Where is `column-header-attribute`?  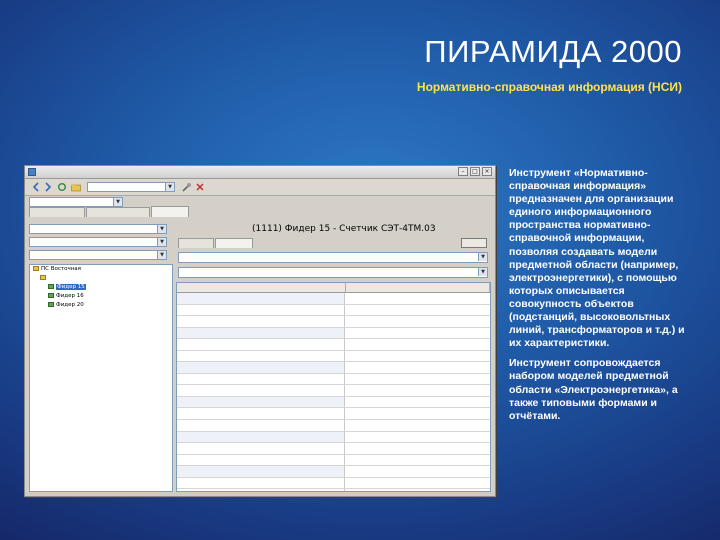
column-header-attribute is located at coordinates (261, 287).